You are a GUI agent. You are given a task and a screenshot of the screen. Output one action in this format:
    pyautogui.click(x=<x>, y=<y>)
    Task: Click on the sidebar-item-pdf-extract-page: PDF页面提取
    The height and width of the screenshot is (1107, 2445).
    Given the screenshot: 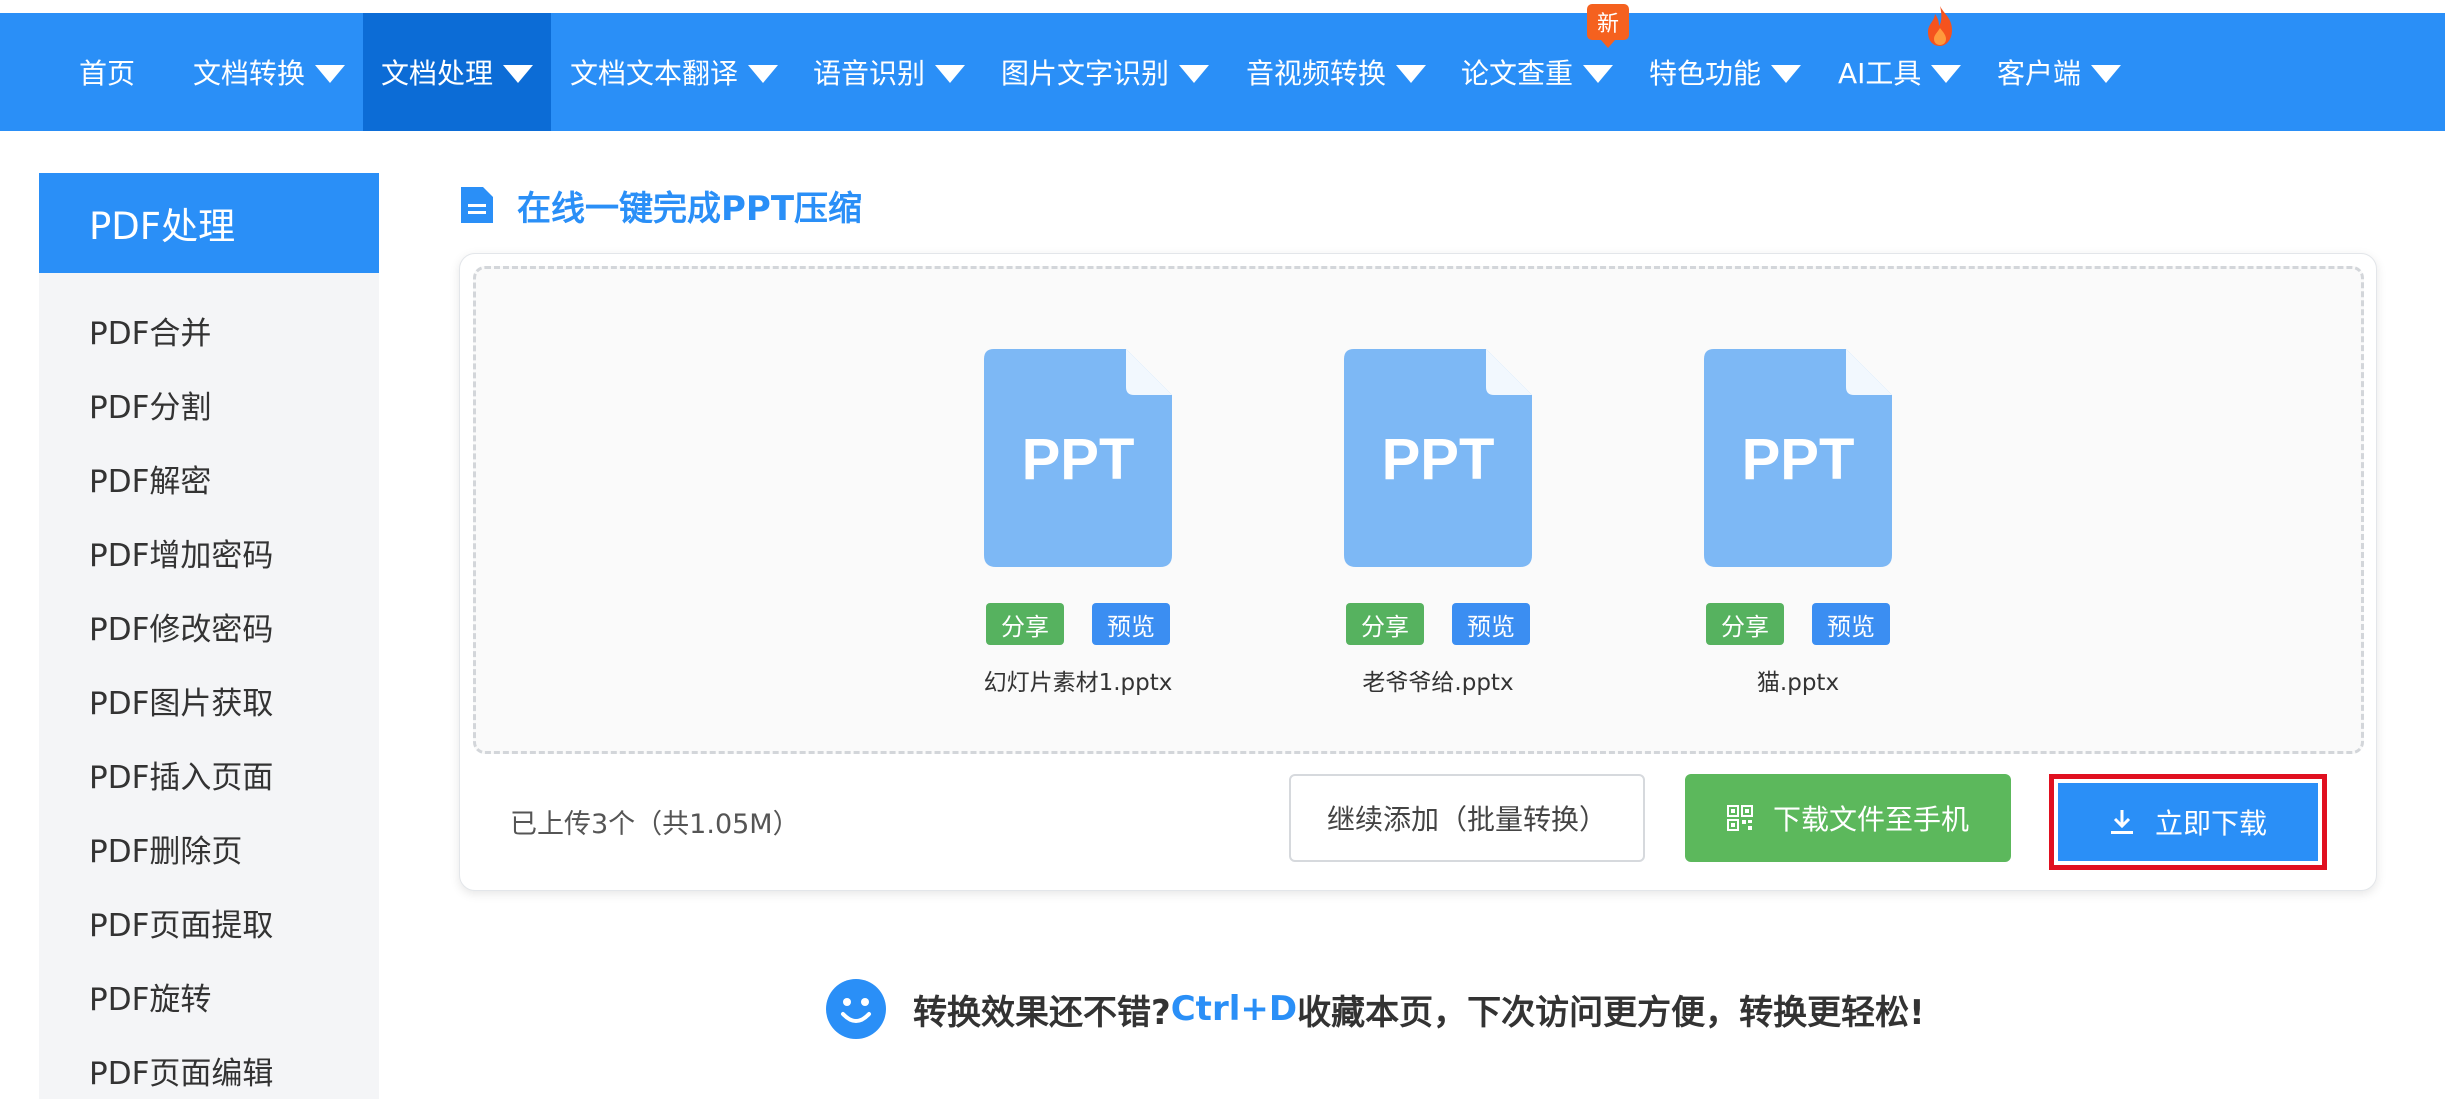 What is the action you would take?
    pyautogui.click(x=209, y=922)
    